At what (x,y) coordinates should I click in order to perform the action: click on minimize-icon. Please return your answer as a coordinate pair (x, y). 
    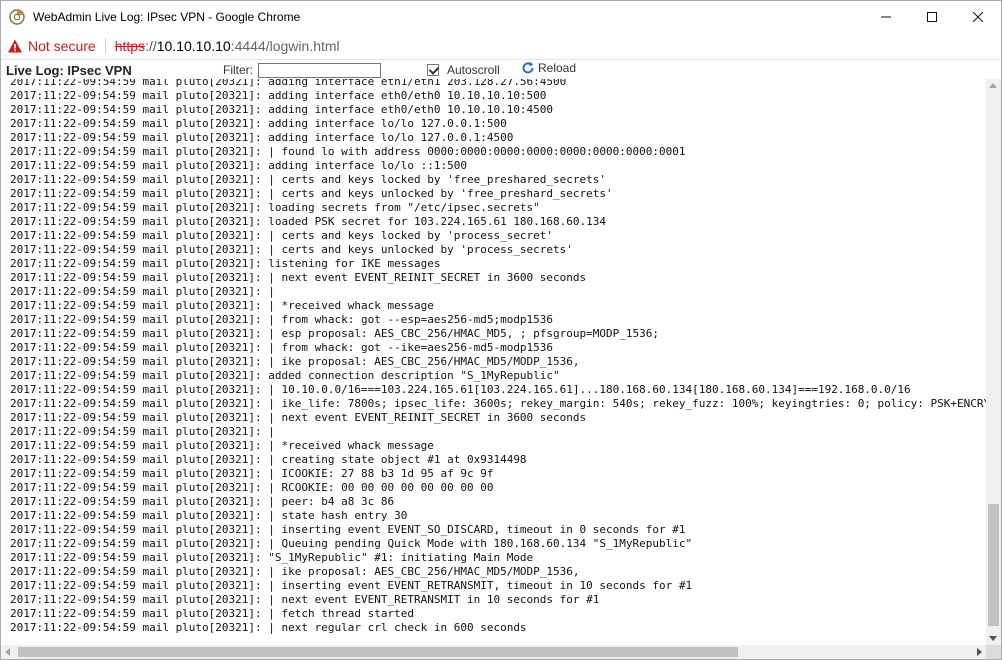
    Looking at the image, I should click on (886, 17).